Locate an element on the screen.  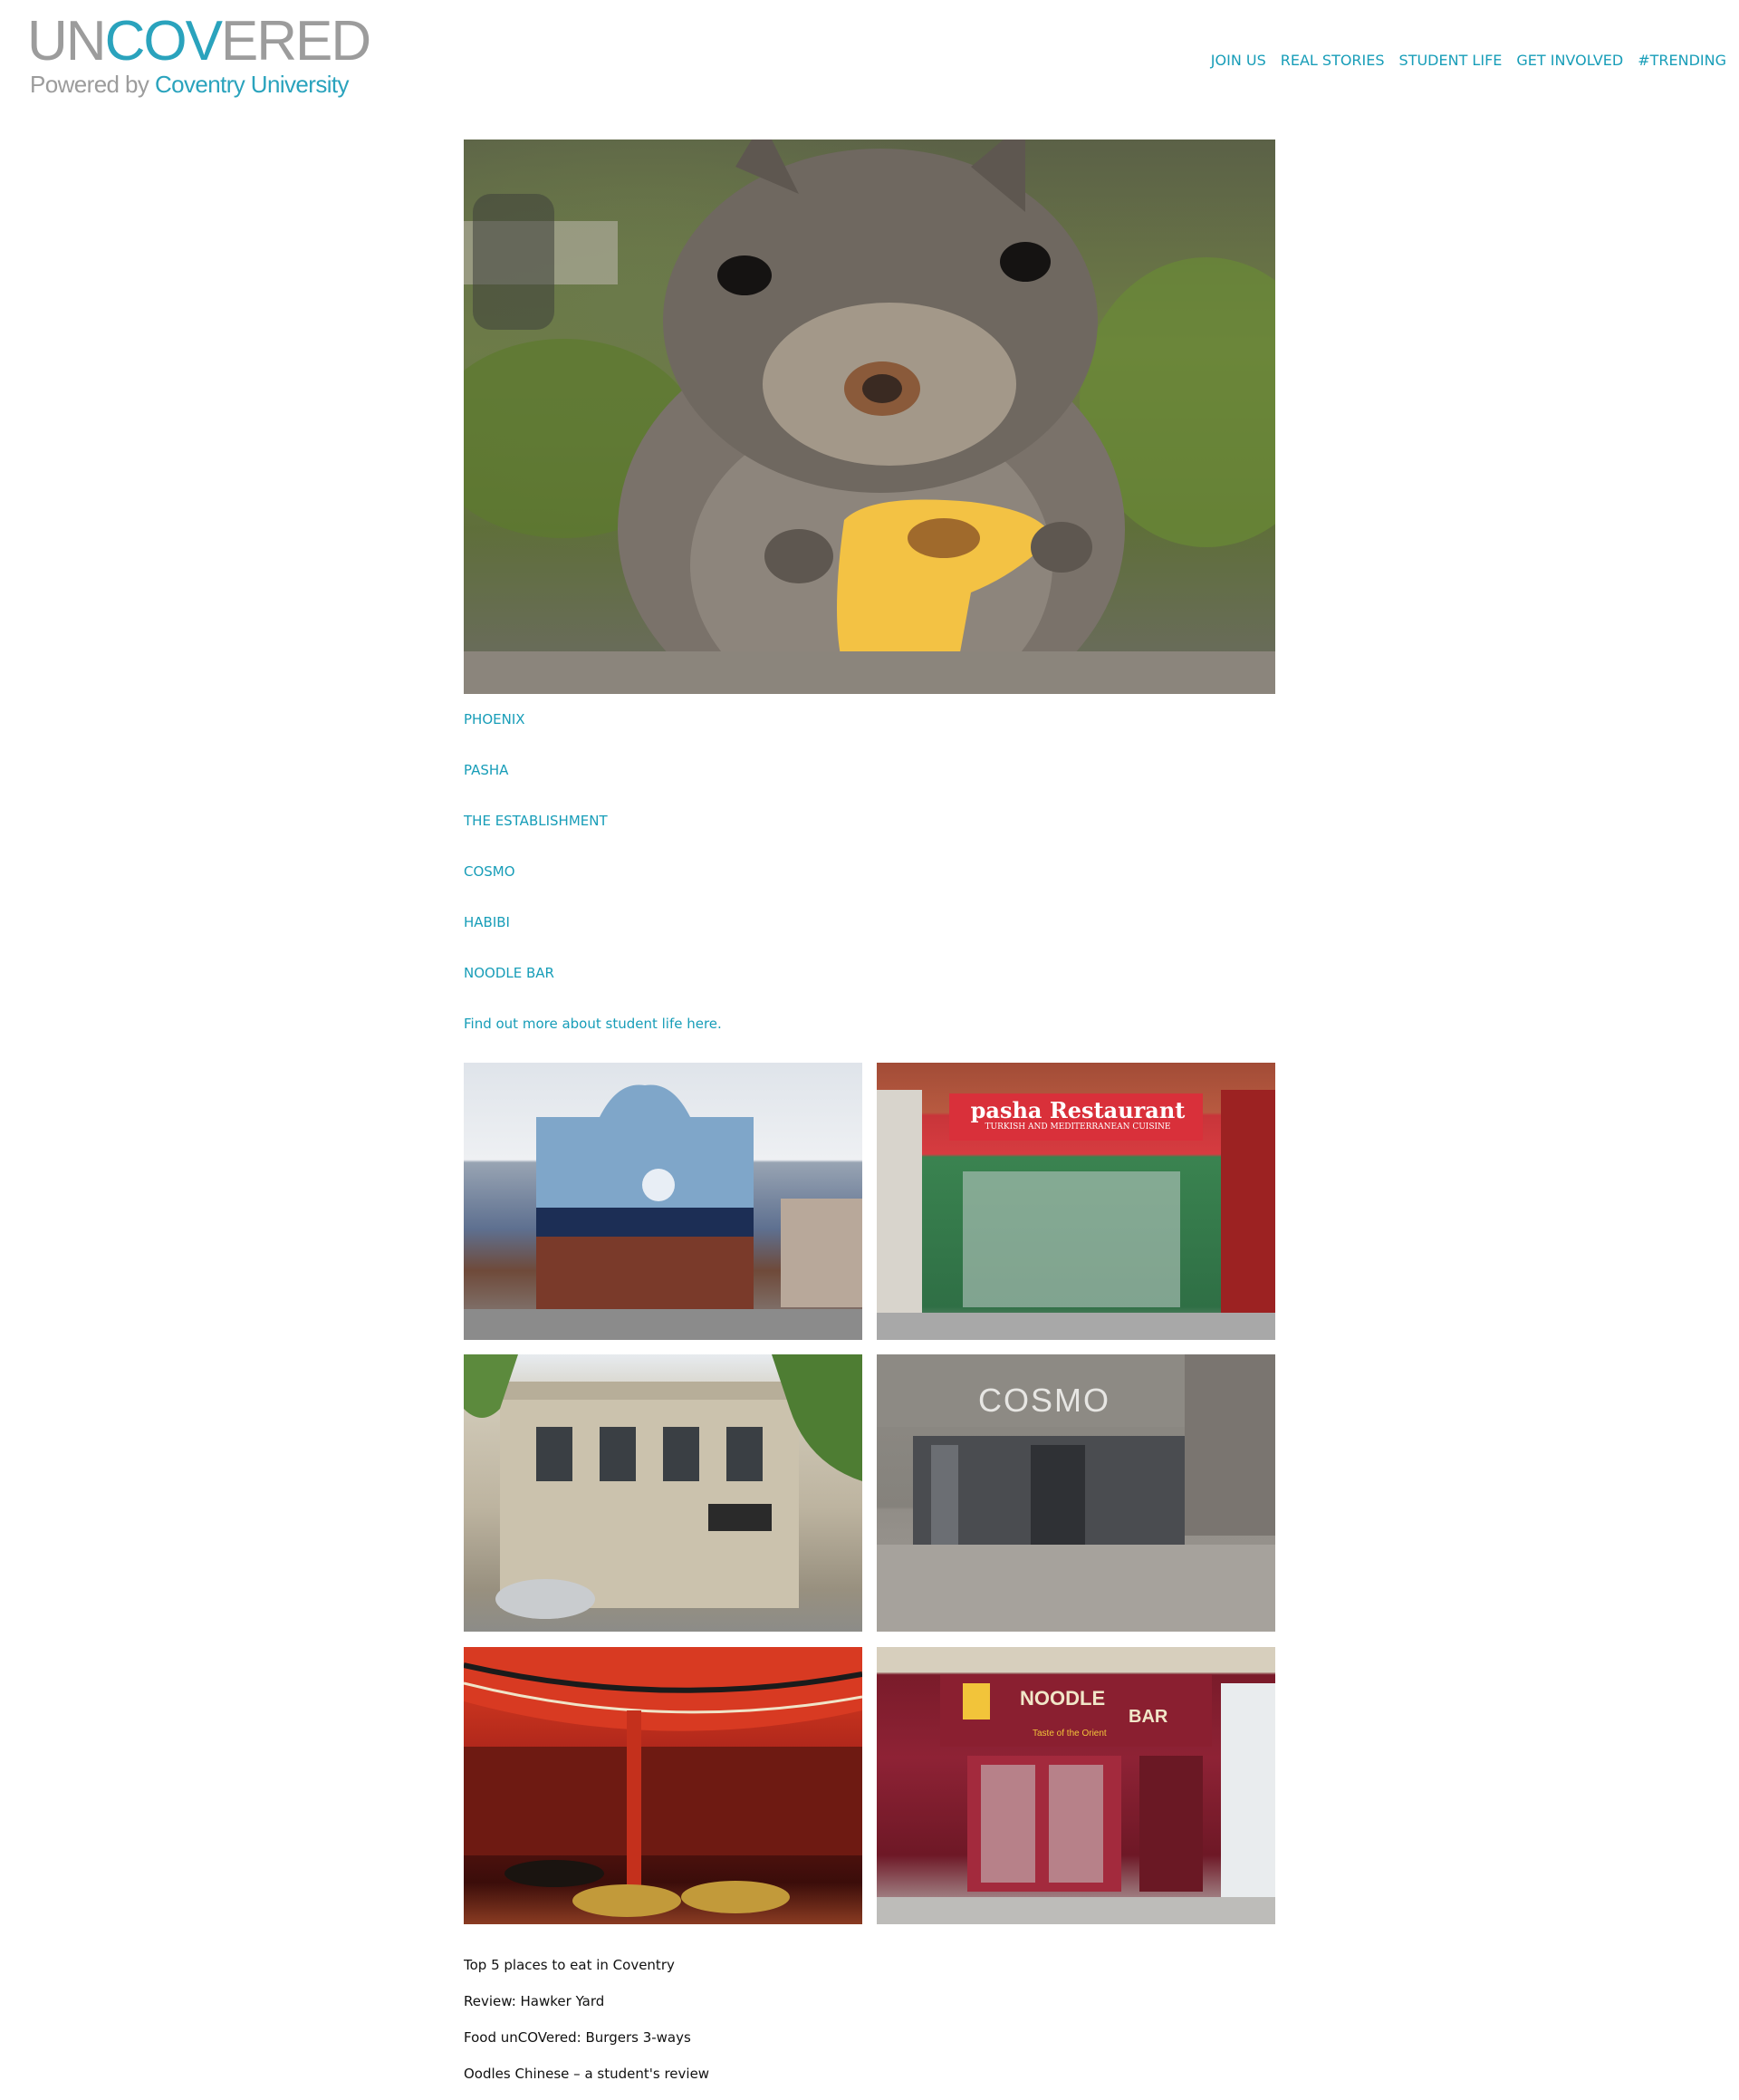
related-post-item: Review: Hawker Yard is located at coordinates (586, 2010).